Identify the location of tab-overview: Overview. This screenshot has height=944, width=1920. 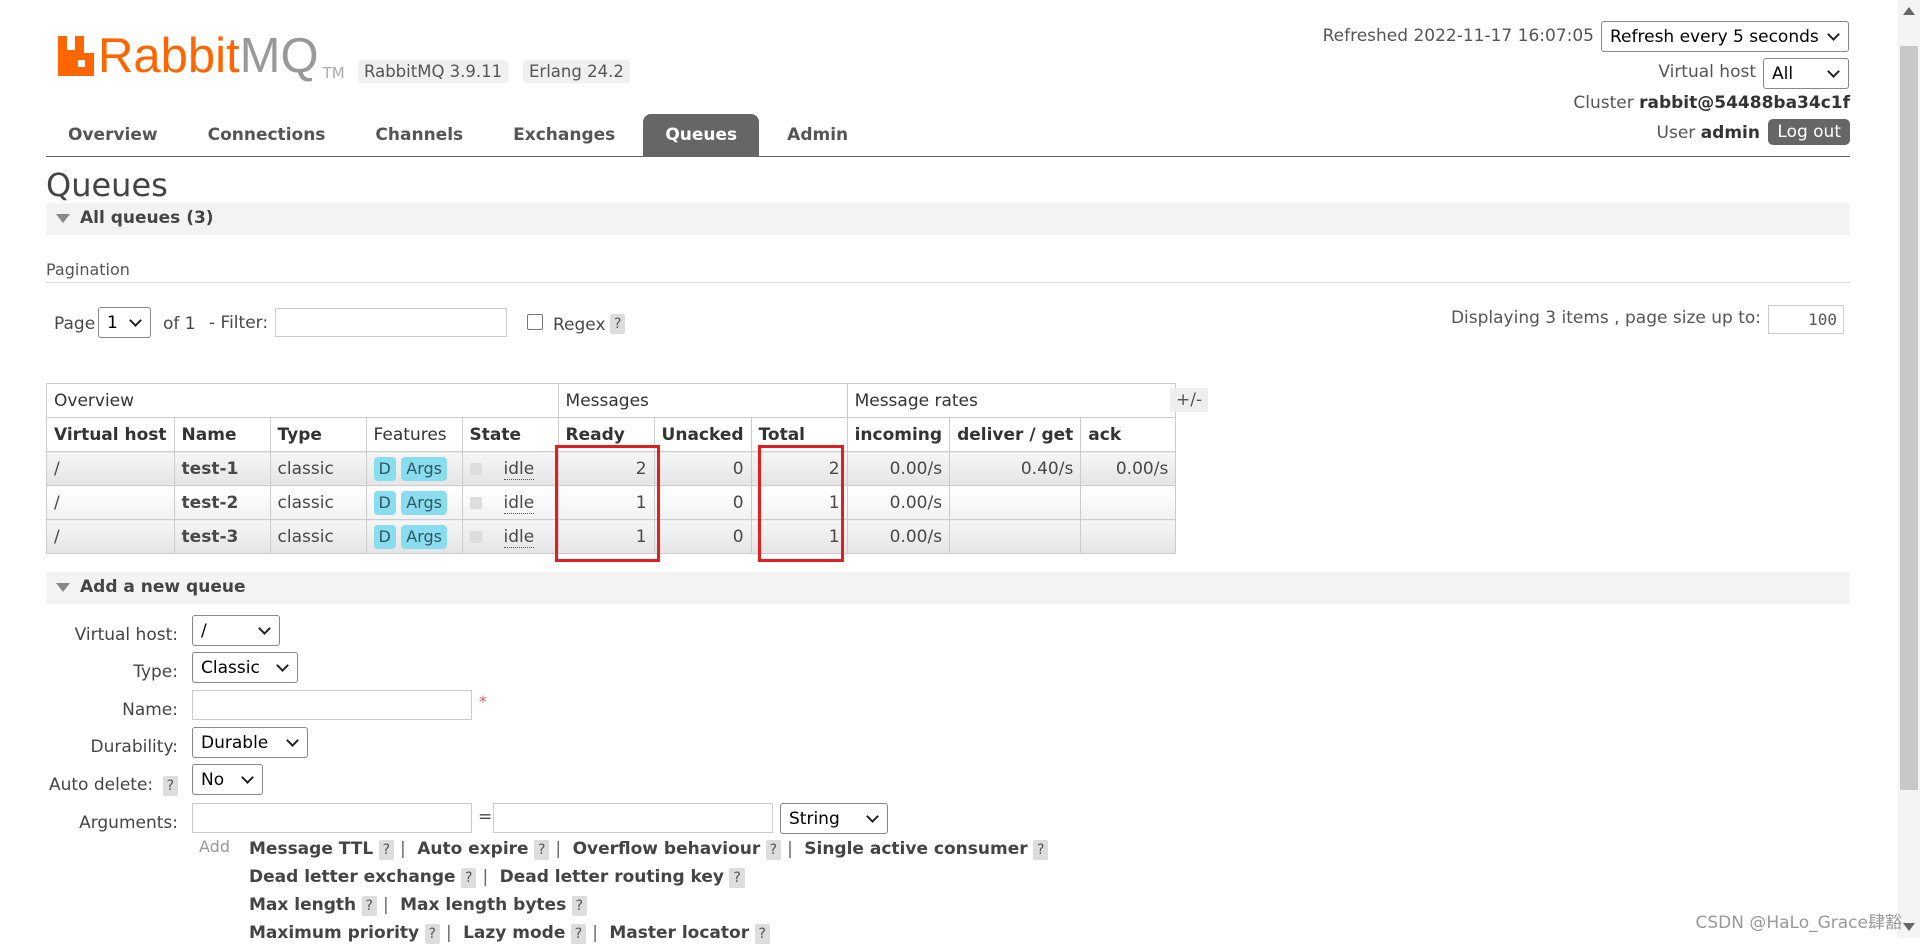
(113, 135).